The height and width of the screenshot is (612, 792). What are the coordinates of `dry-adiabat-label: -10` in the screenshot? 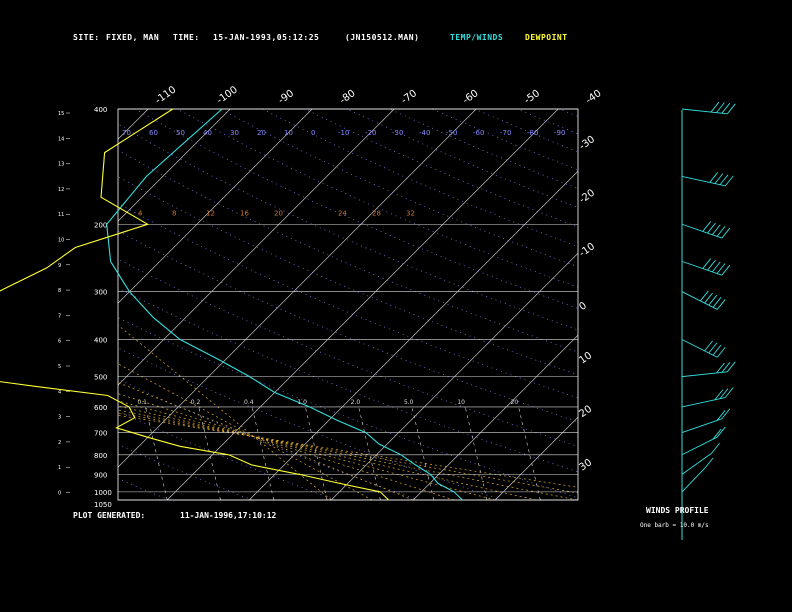 It's located at (343, 133).